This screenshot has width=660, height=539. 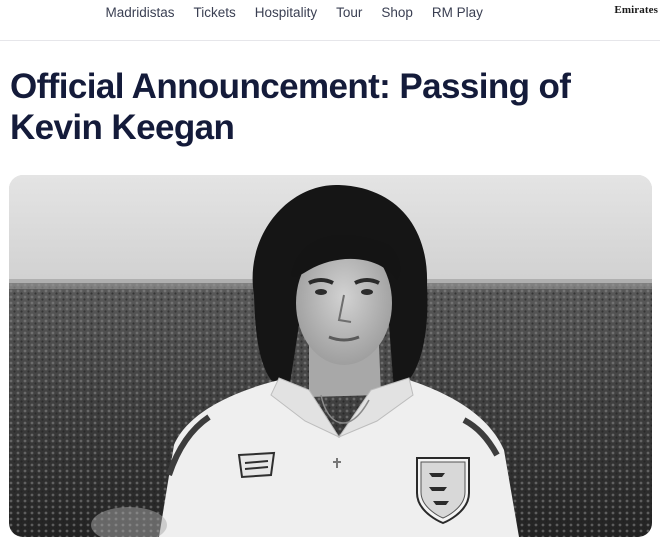 I want to click on nav-item-tickets: Tickets, so click(x=214, y=13).